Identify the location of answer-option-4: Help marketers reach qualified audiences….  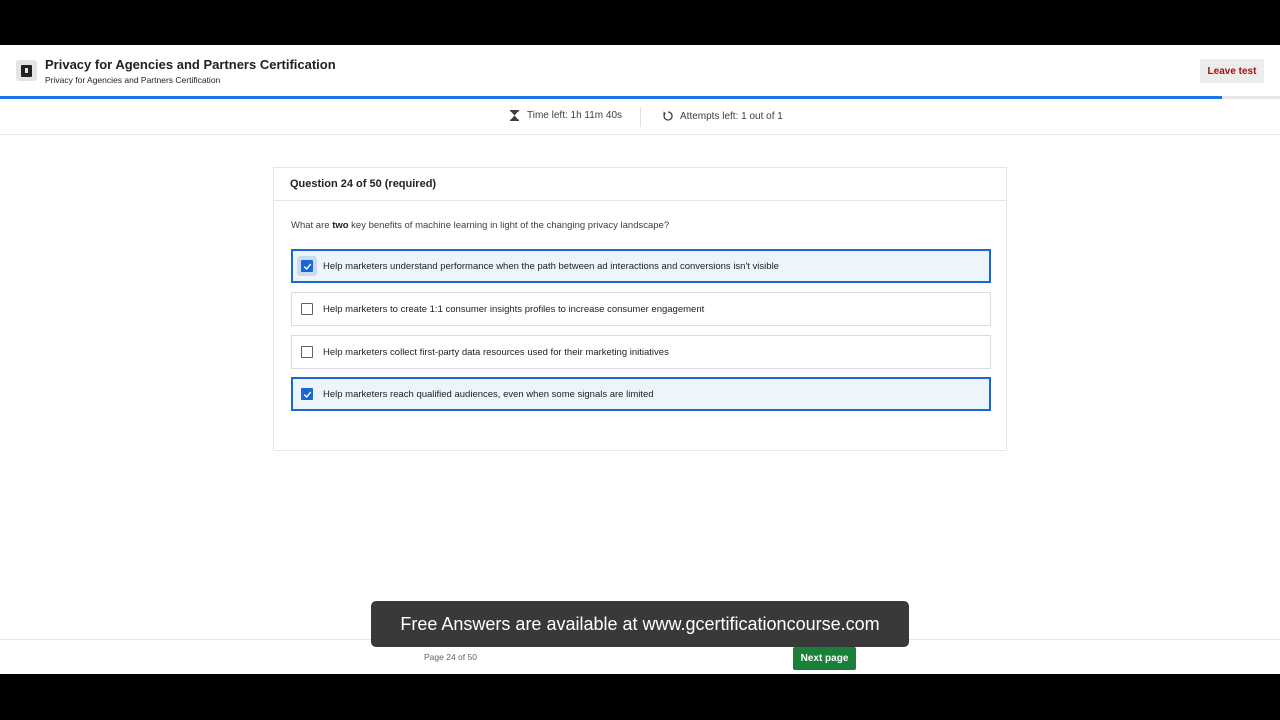
(641, 394).